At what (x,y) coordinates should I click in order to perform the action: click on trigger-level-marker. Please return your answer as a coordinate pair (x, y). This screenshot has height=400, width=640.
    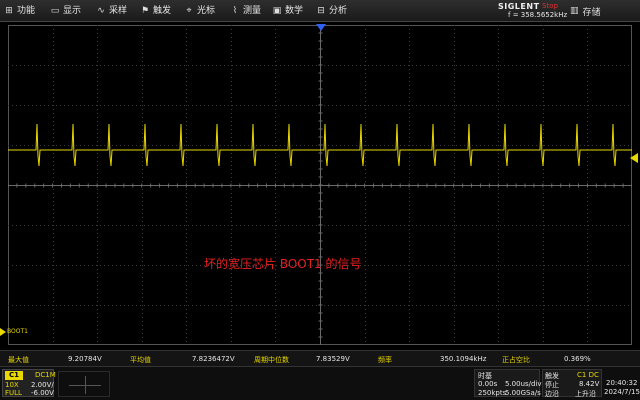
    Looking at the image, I should click on (634, 158).